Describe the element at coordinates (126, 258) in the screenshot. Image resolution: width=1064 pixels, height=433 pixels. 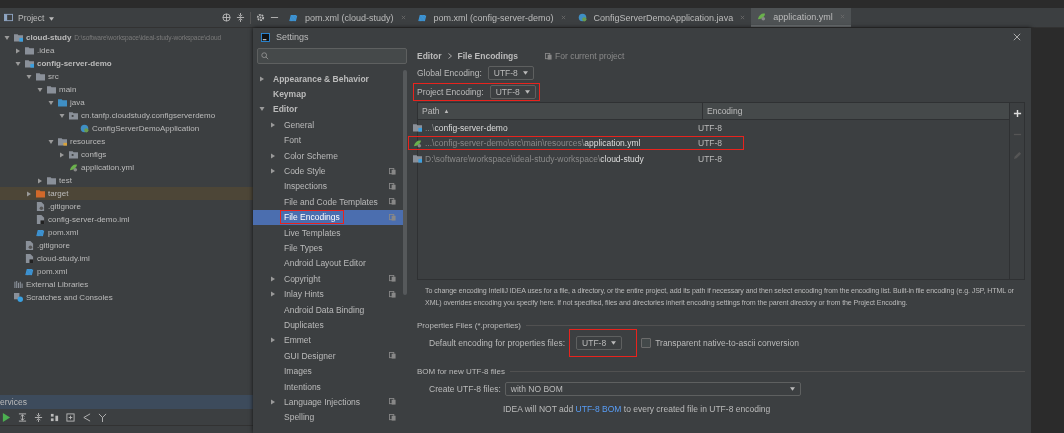
I see `tree-item: cloud-study.iml` at that location.